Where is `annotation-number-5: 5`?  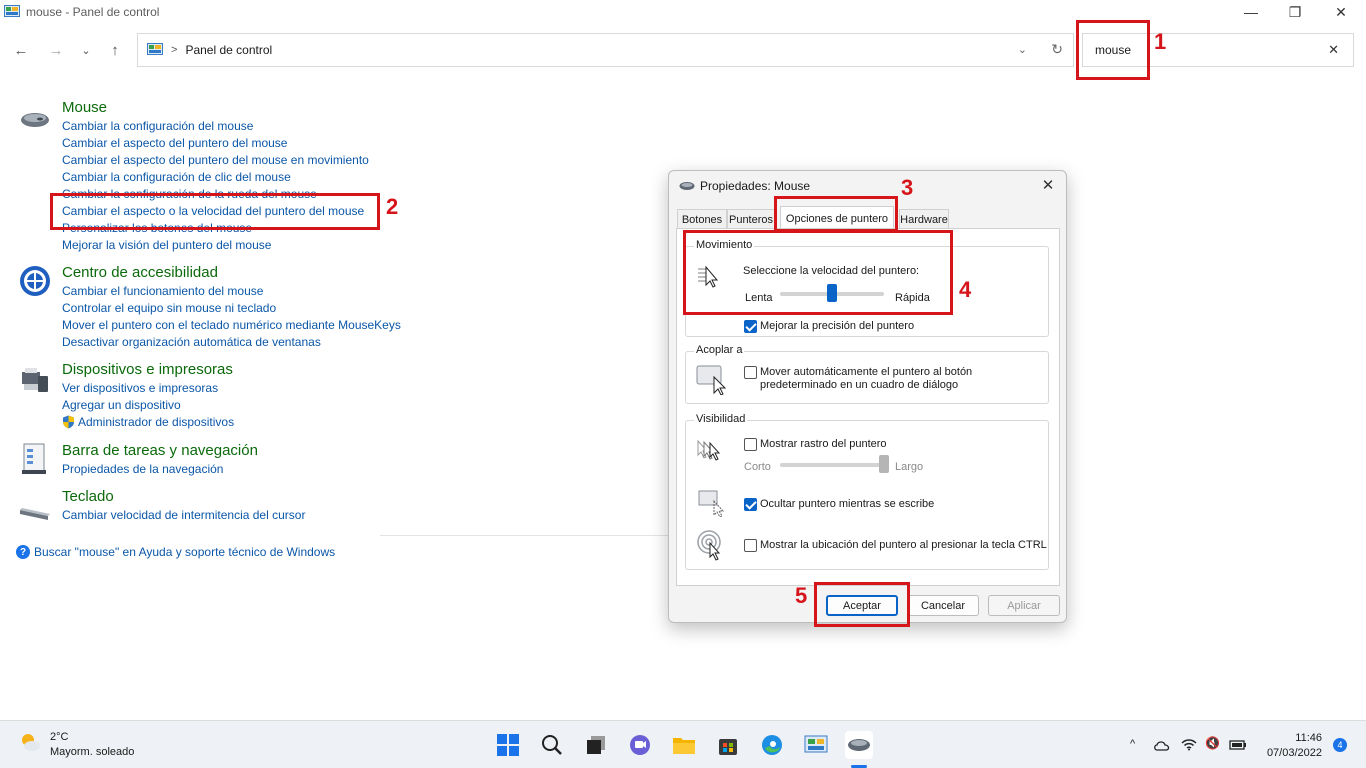
annotation-number-5: 5 is located at coordinates (801, 595).